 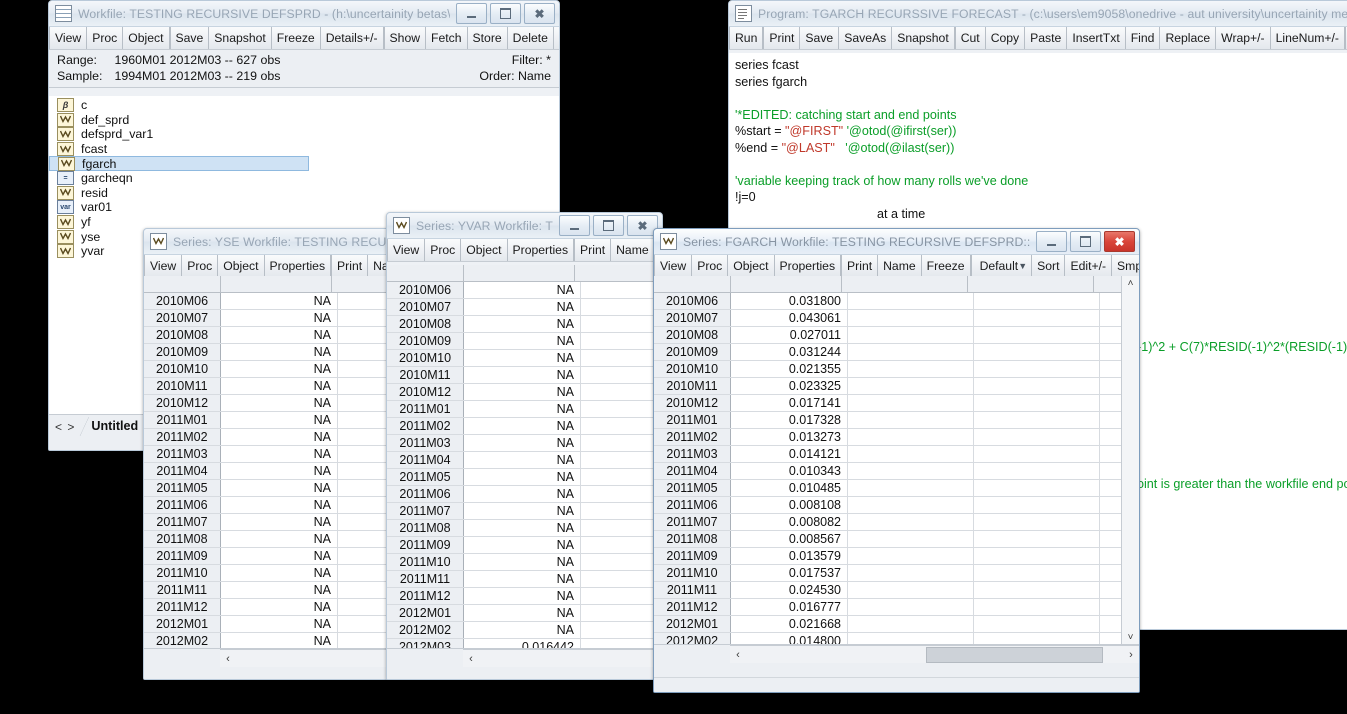 I want to click on workfile-delete-button: Delete, so click(x=530, y=38).